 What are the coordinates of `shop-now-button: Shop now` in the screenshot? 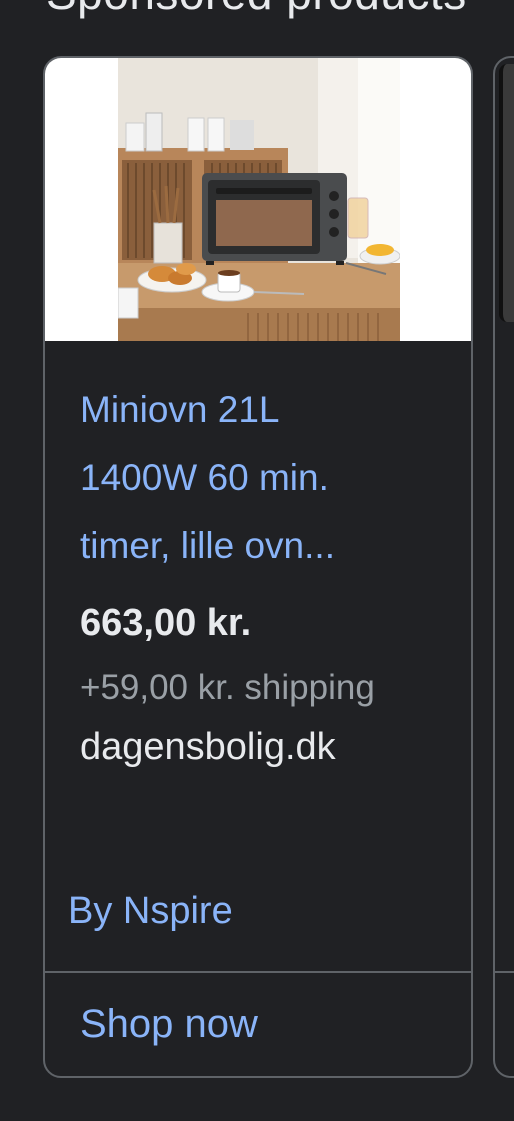 It's located at (169, 1024).